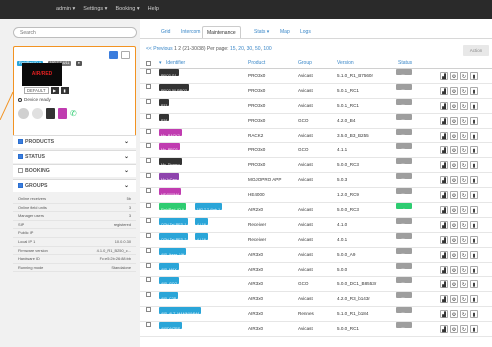 The width and height of the screenshot is (492, 347). I want to click on tab-map: Map, so click(285, 32).